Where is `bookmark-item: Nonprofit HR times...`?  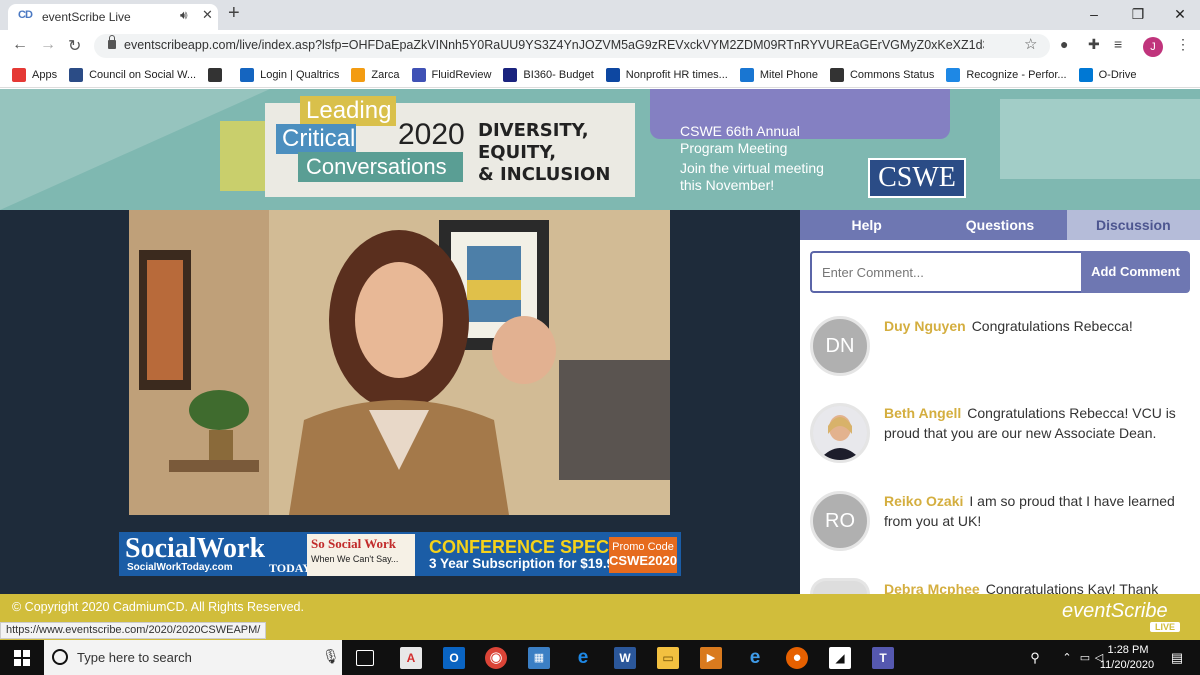
bookmark-item: Nonprofit HR times... is located at coordinates (666, 74).